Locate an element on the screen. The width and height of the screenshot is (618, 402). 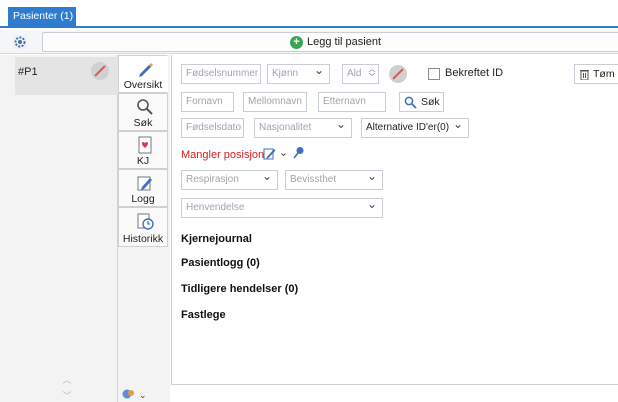
map-pin-icon is located at coordinates (298, 152).